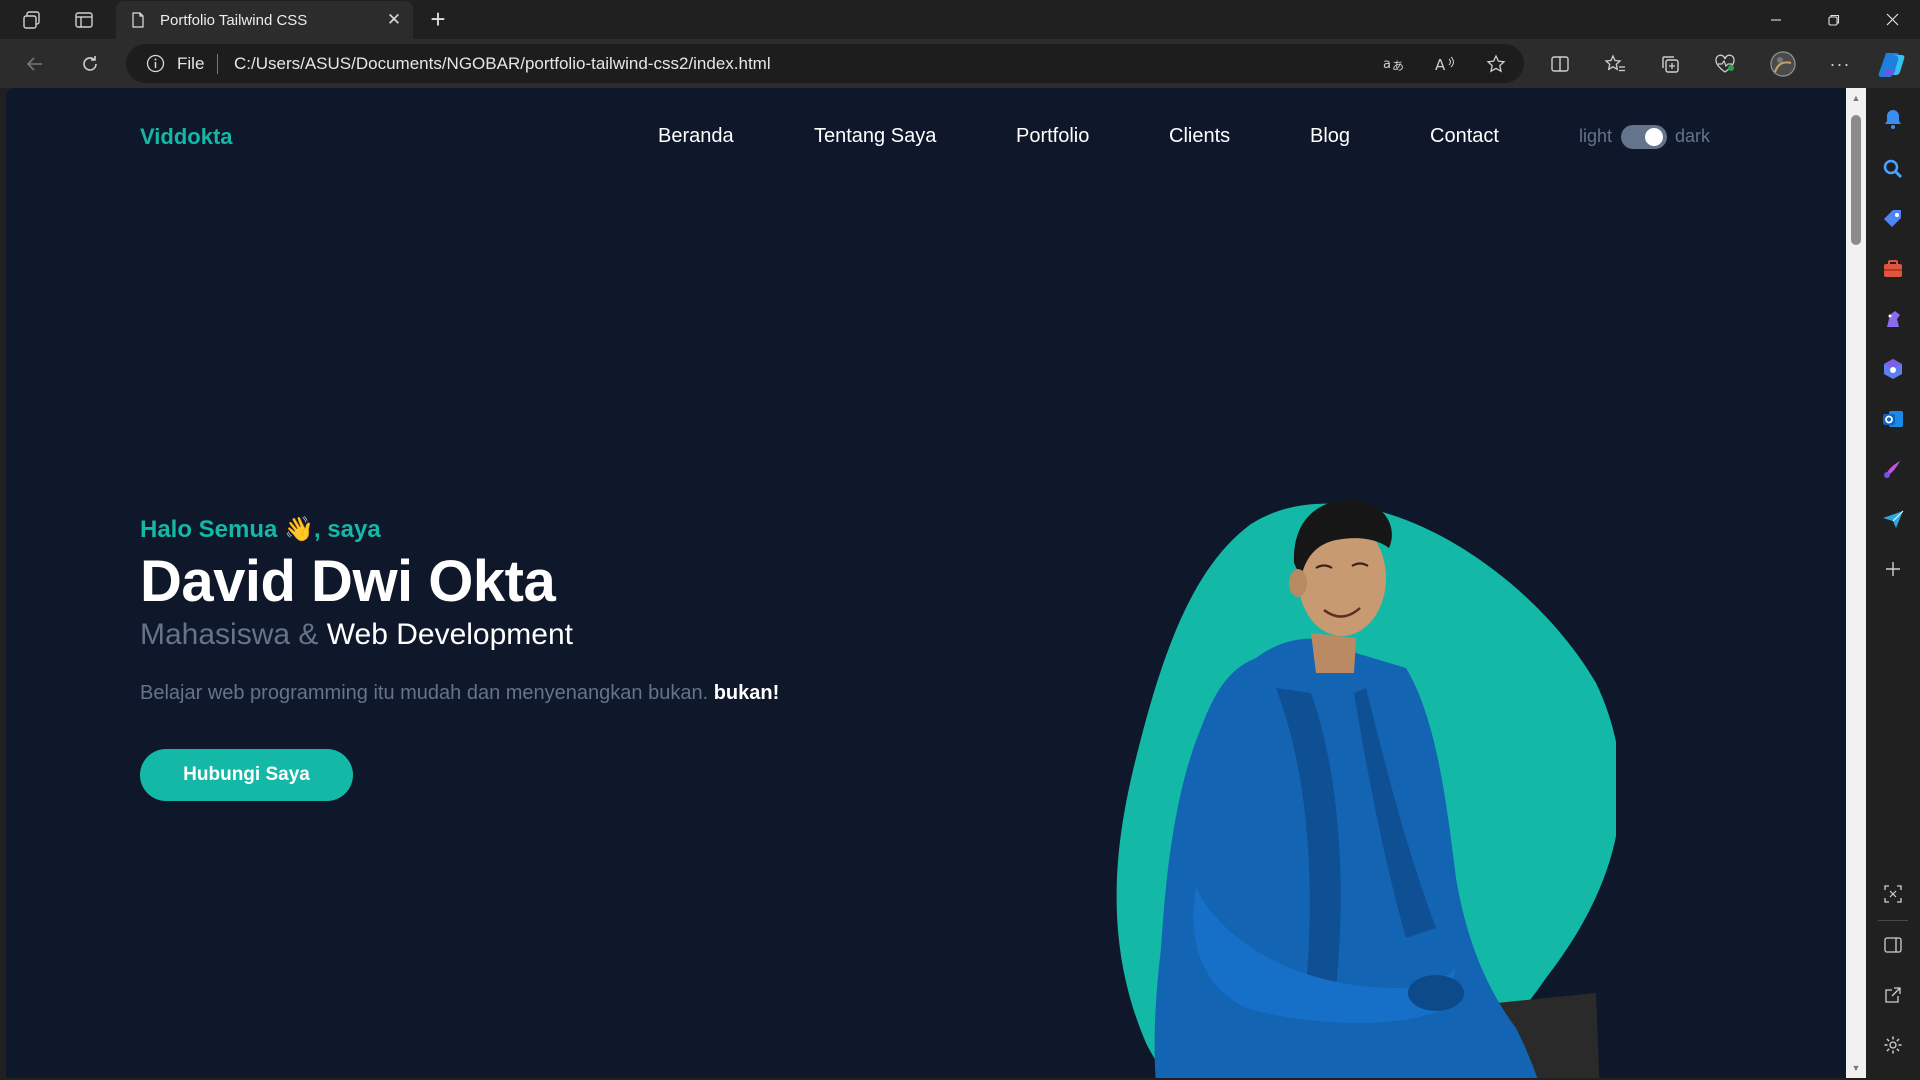  What do you see at coordinates (1464, 136) in the screenshot?
I see `nav-contact: Contact` at bounding box center [1464, 136].